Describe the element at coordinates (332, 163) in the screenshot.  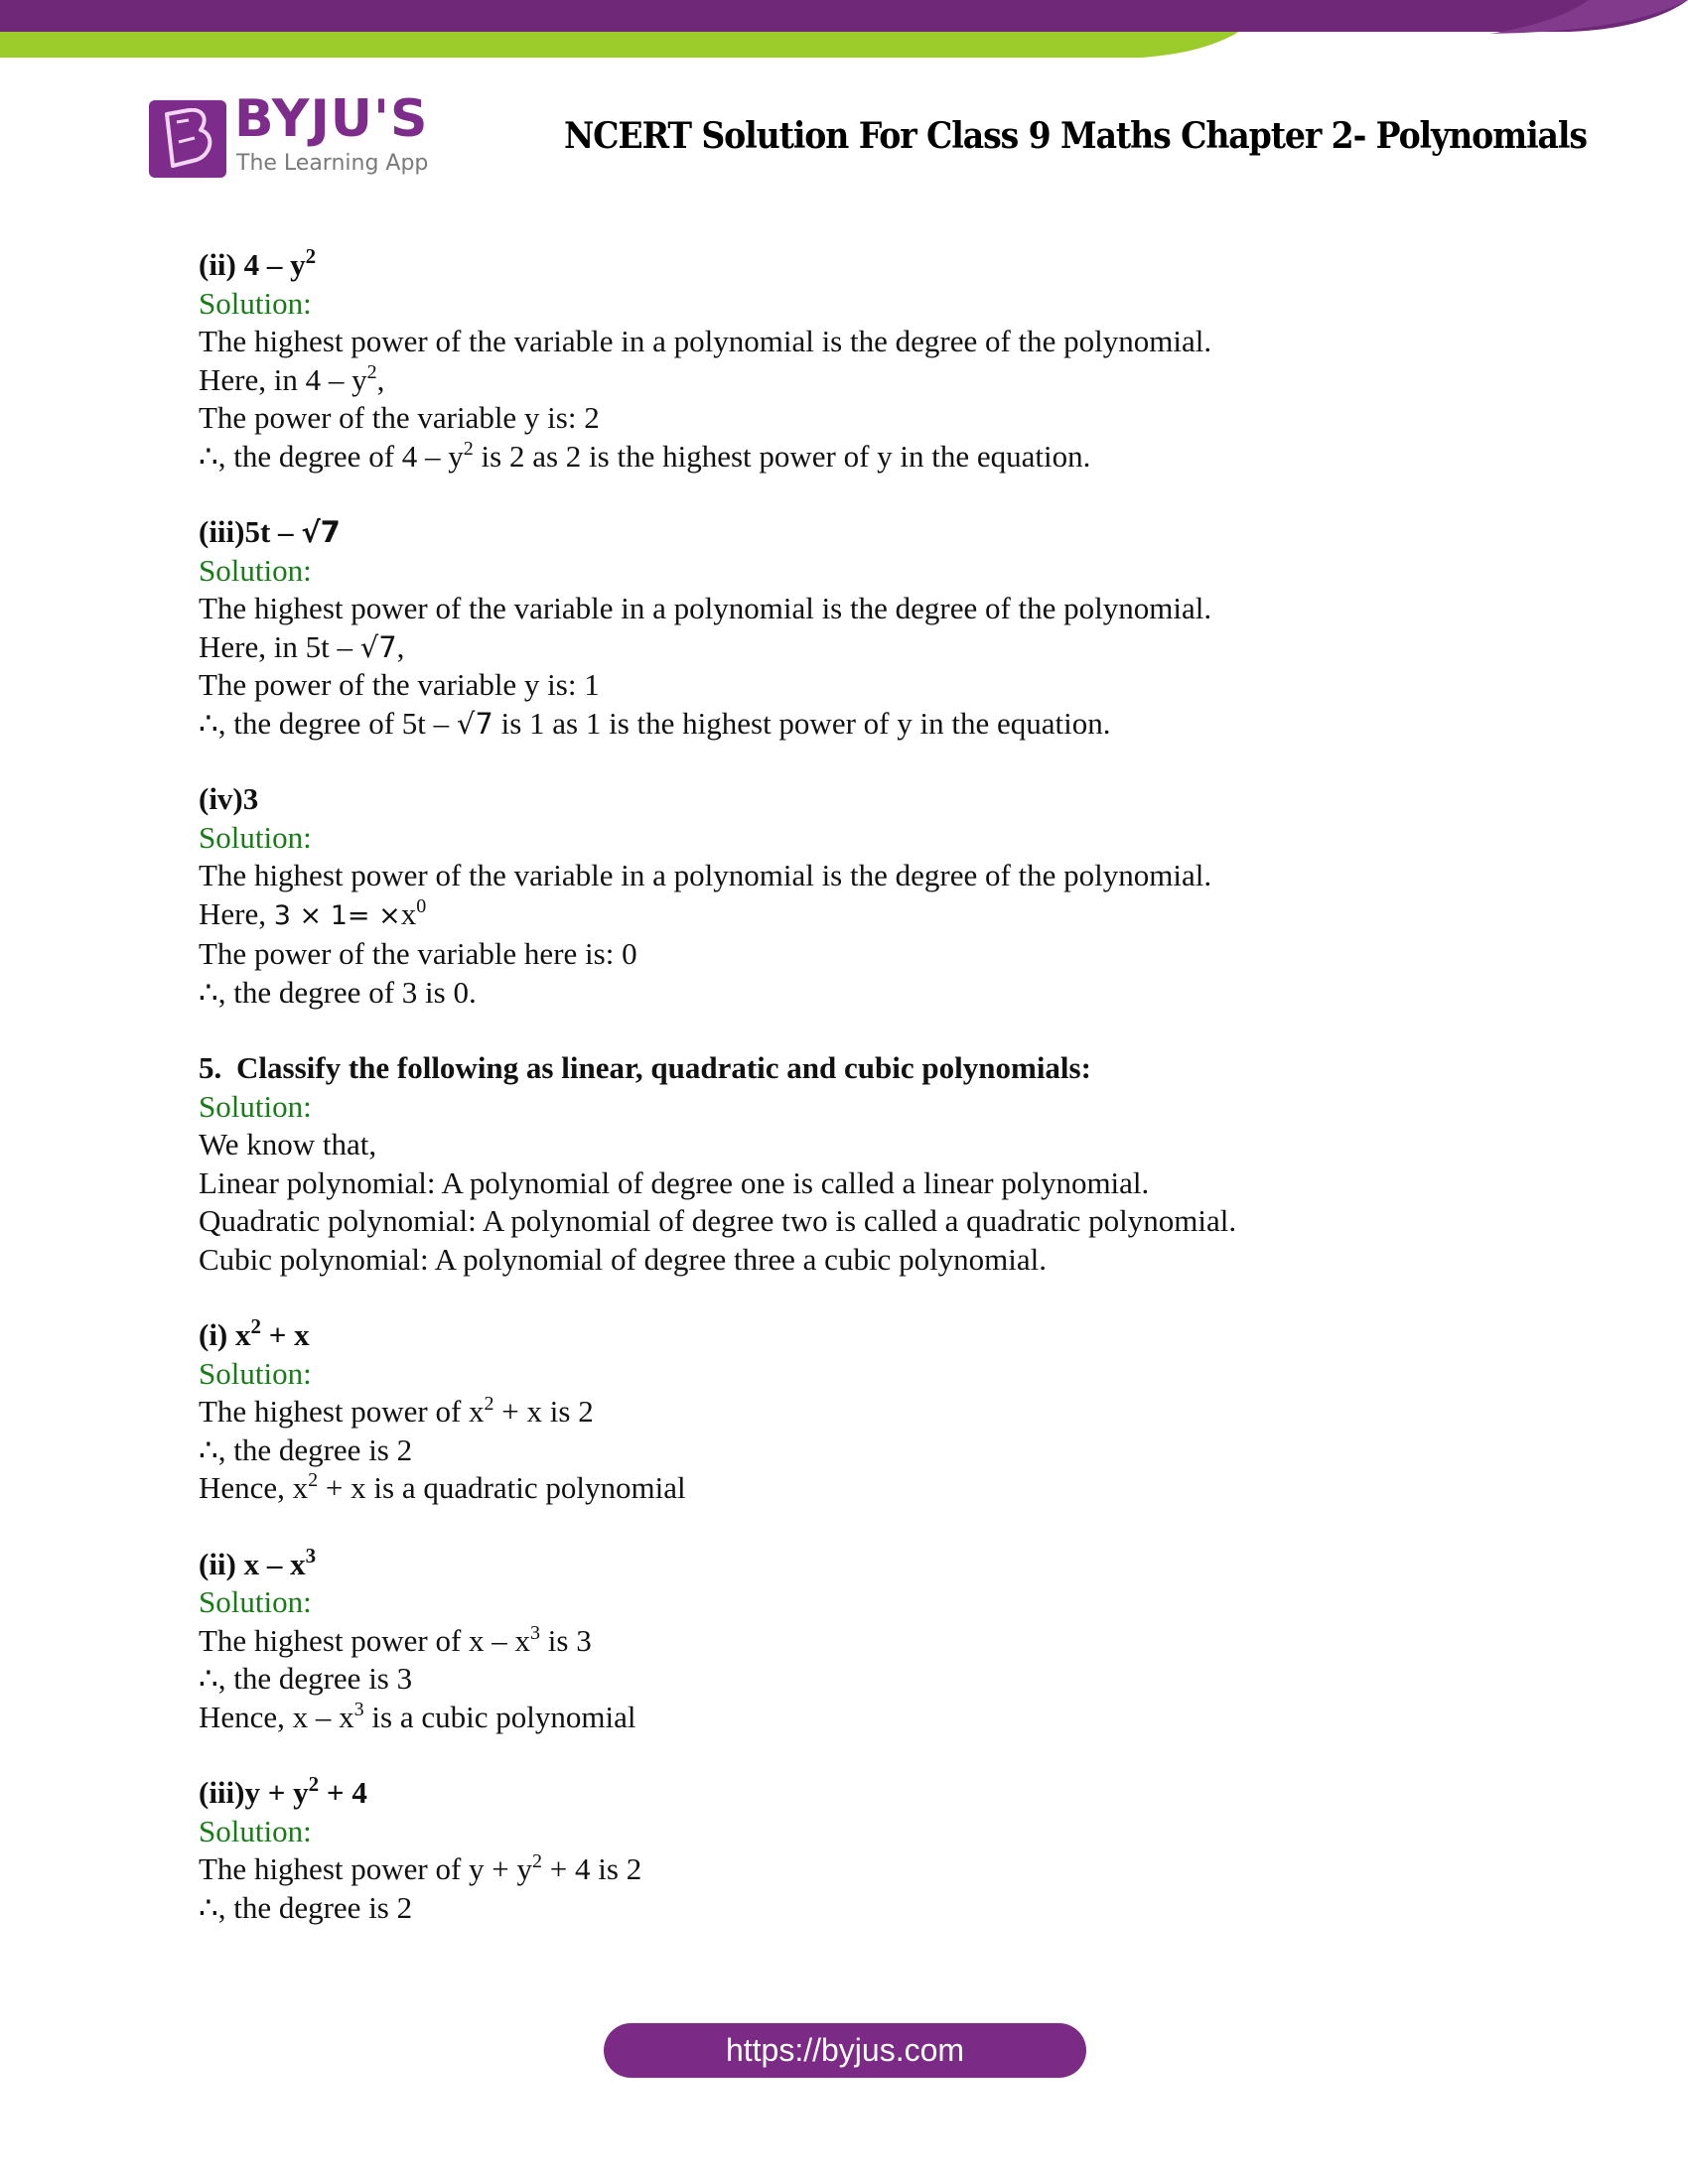
I see `brand-tagline: The Learning App` at that location.